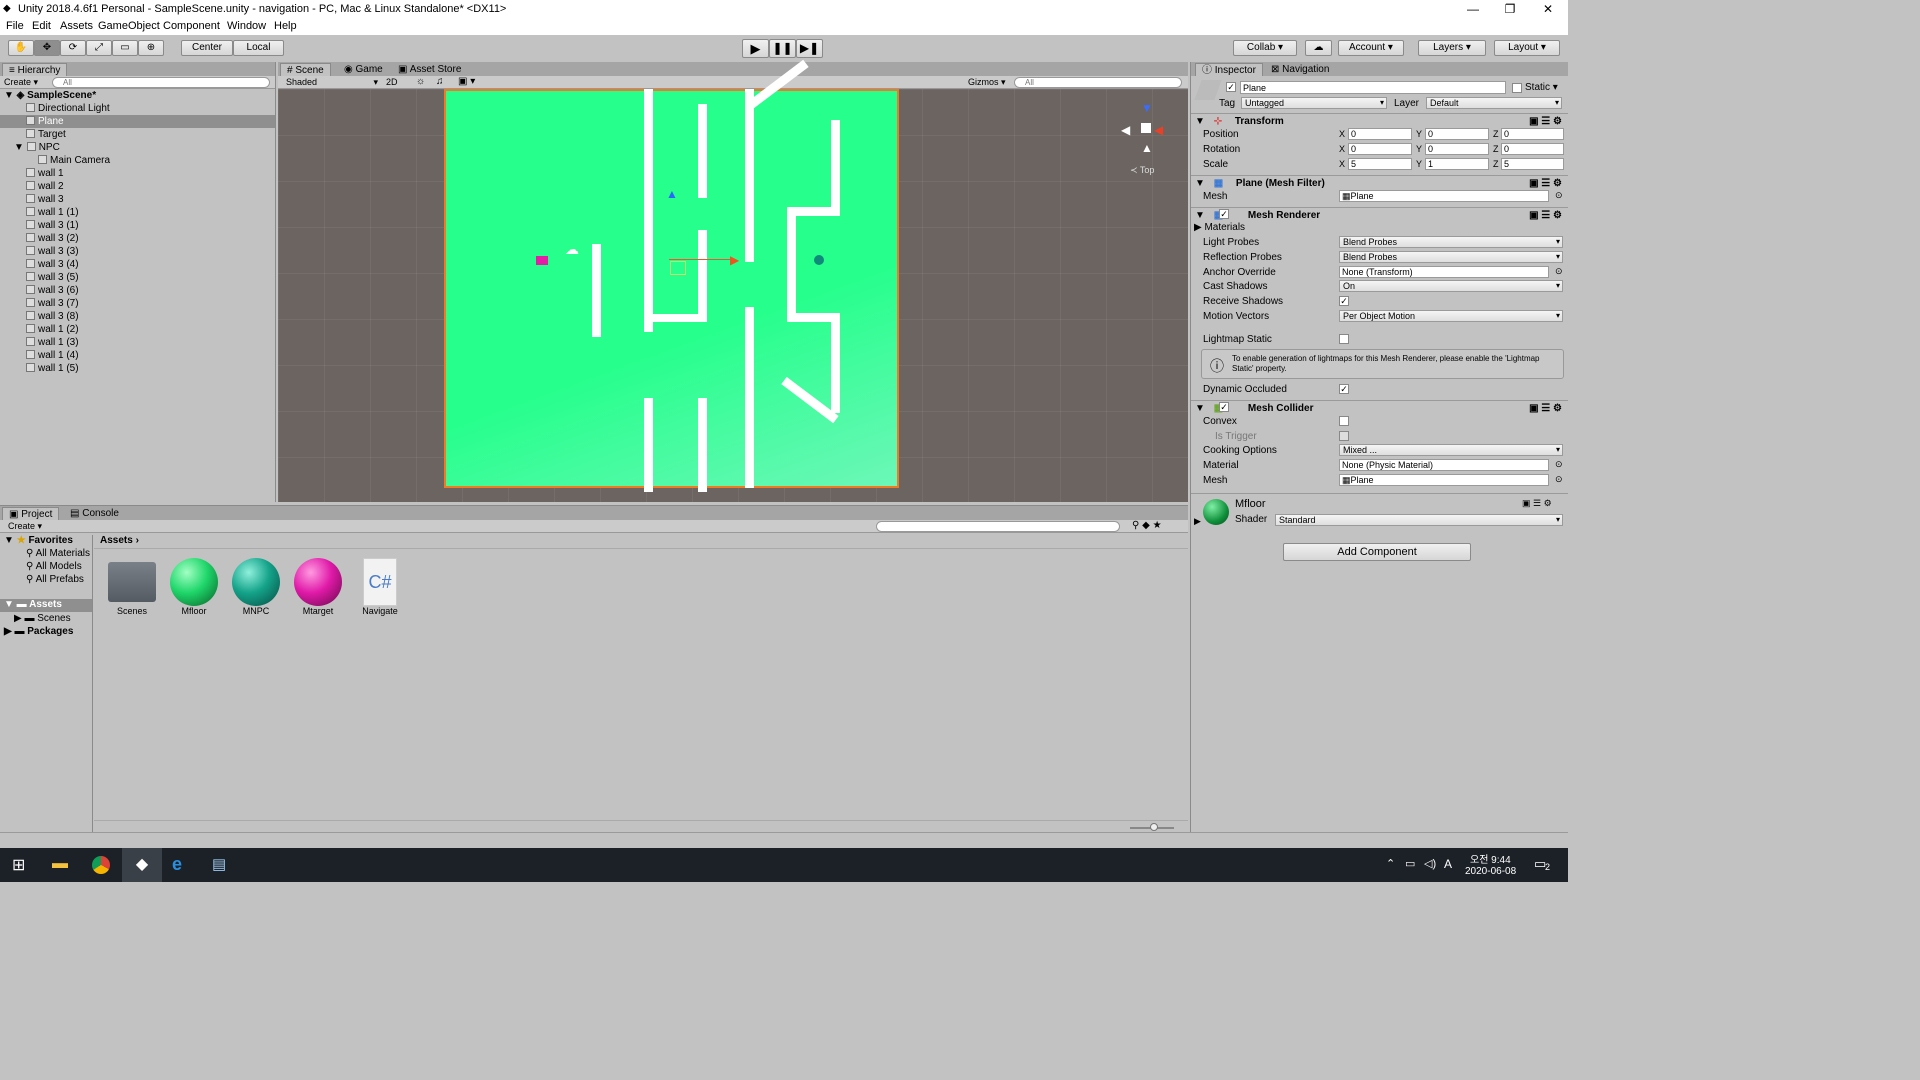 This screenshot has height=1080, width=1920. Describe the element at coordinates (1451, 242) in the screenshot. I see `light-probes-dropdown: Blend Probes` at that location.